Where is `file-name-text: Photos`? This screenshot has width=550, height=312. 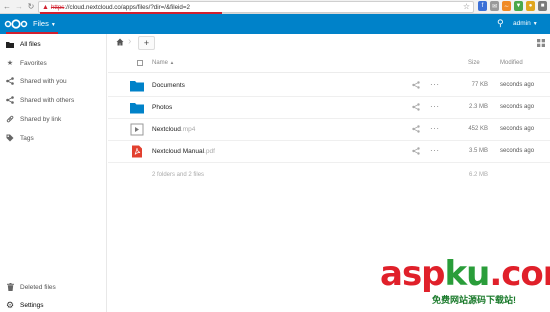 file-name-text: Photos is located at coordinates (162, 107).